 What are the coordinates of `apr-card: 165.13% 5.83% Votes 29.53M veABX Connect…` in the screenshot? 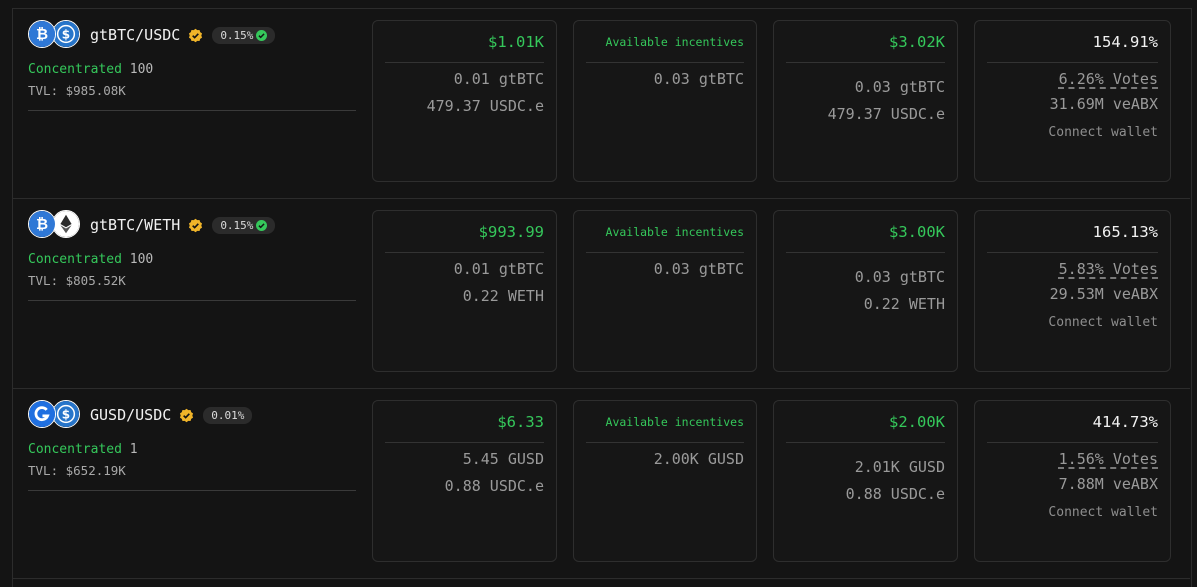 It's located at (1072, 291).